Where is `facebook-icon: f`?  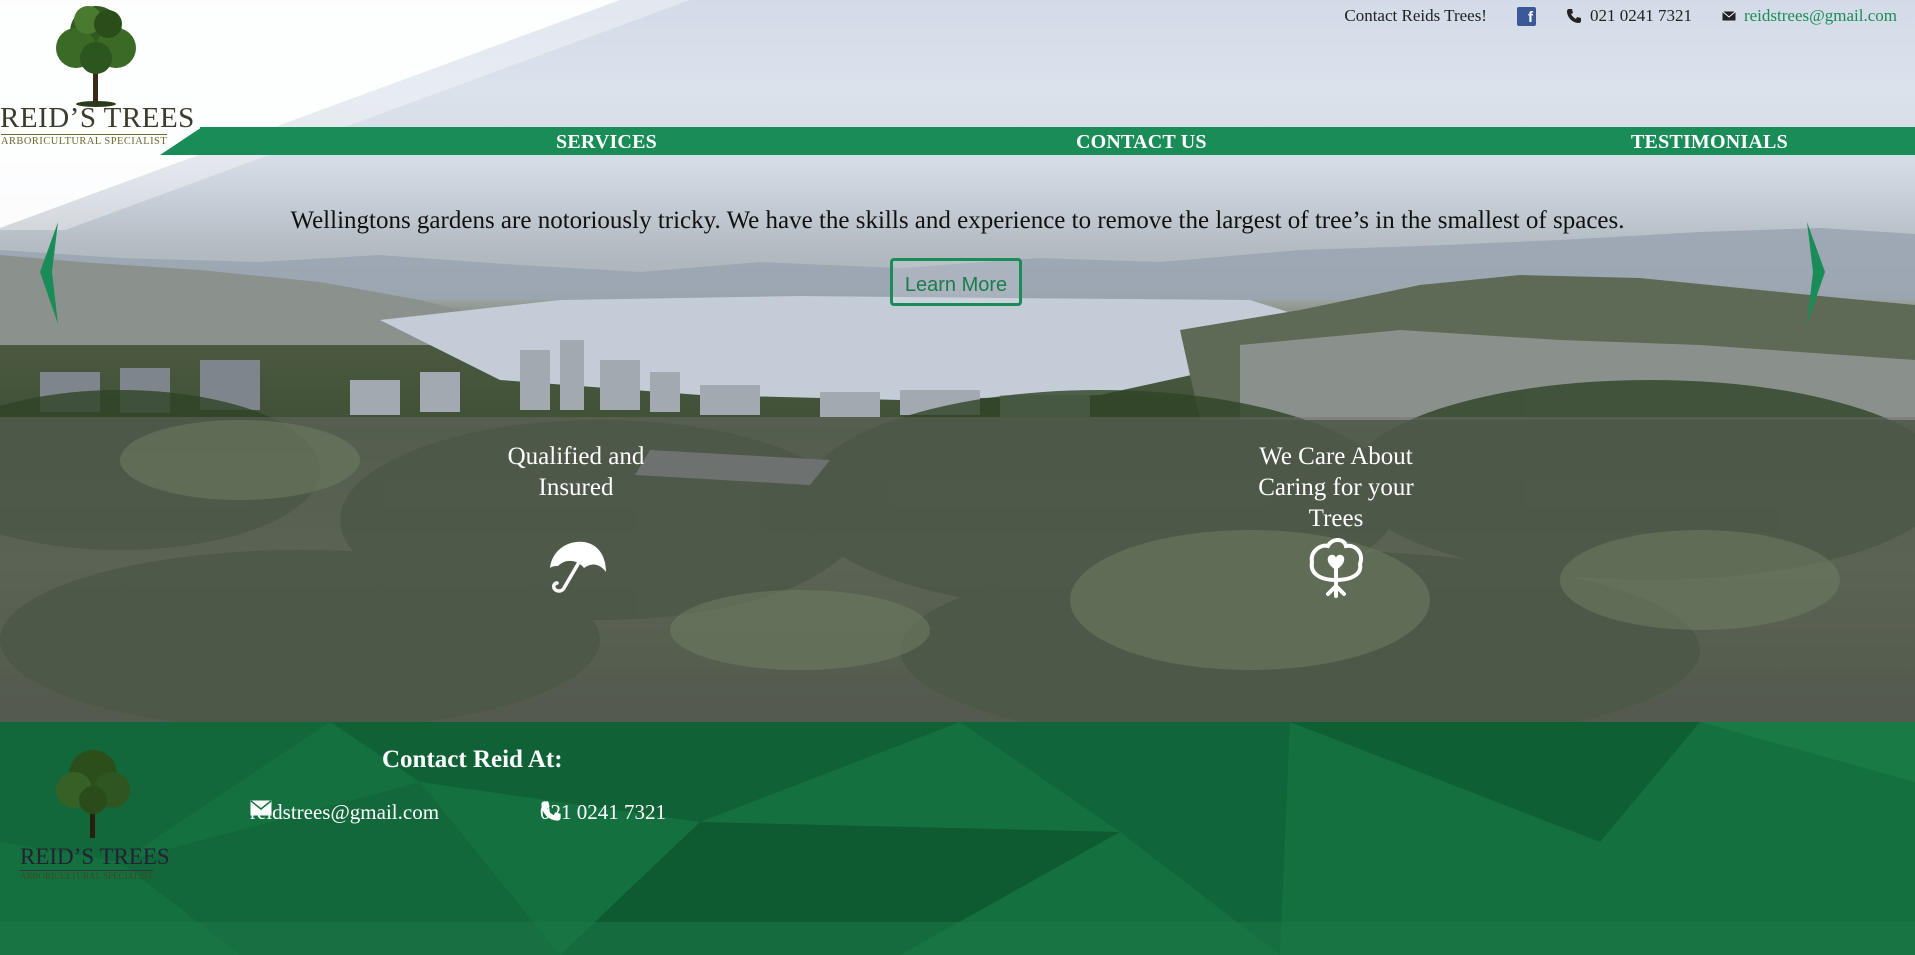
facebook-icon: f is located at coordinates (1526, 16).